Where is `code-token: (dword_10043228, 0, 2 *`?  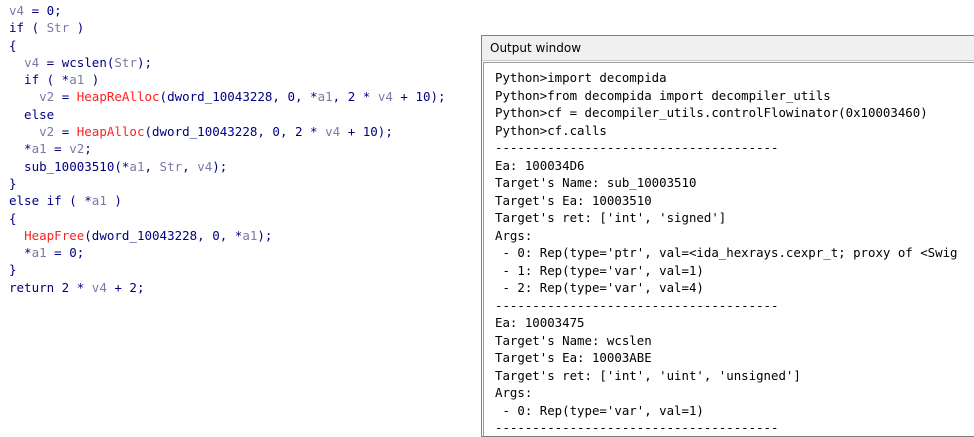
code-token: (dword_10043228, 0, 2 * is located at coordinates (235, 132).